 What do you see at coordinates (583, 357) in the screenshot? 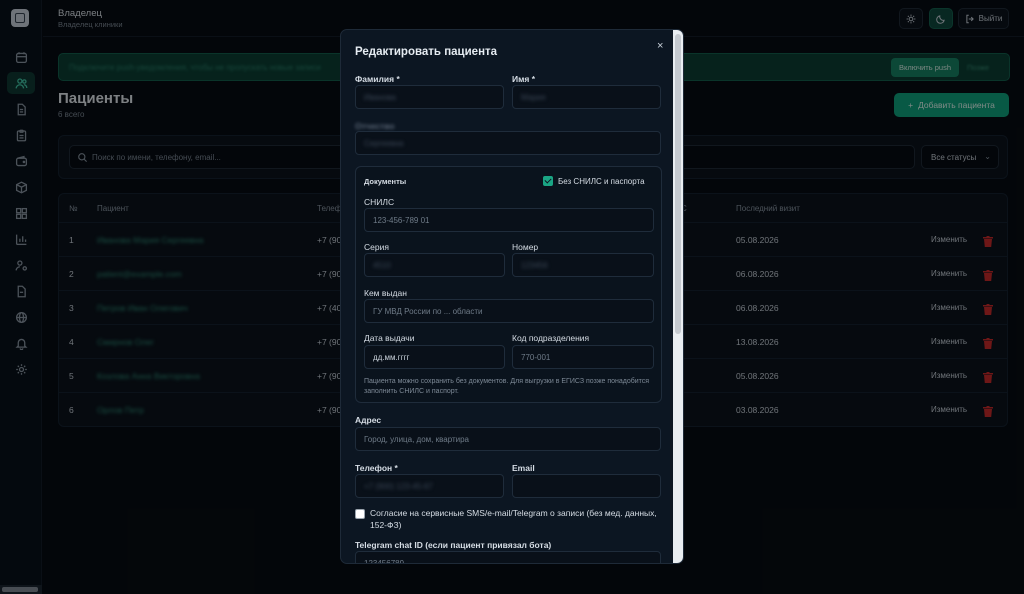
I see `dept-code-input: 770-001` at bounding box center [583, 357].